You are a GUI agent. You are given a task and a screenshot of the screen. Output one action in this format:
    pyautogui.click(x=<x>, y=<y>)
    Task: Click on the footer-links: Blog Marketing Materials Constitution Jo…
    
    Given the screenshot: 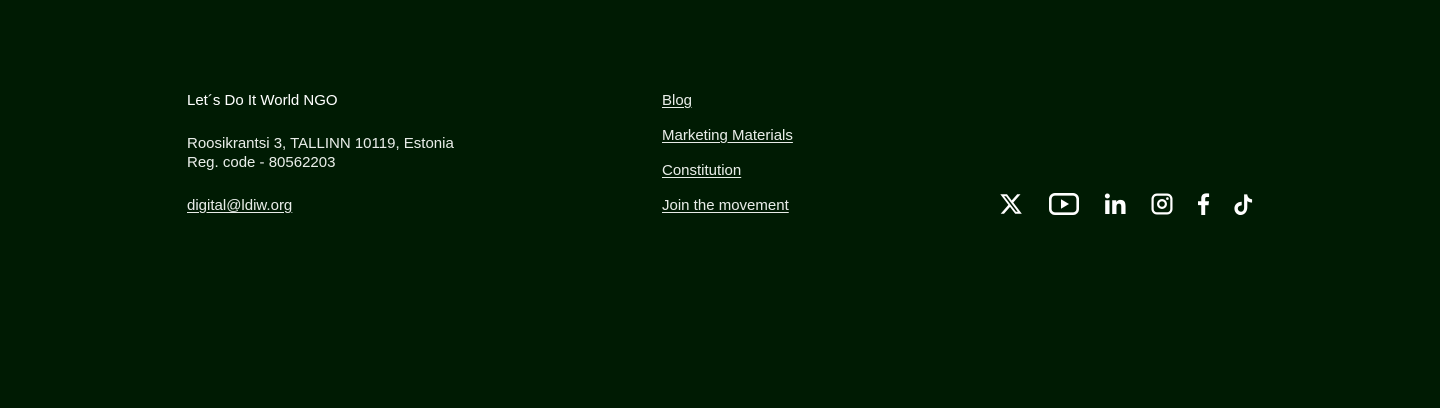 What is the action you would take?
    pyautogui.click(x=727, y=161)
    